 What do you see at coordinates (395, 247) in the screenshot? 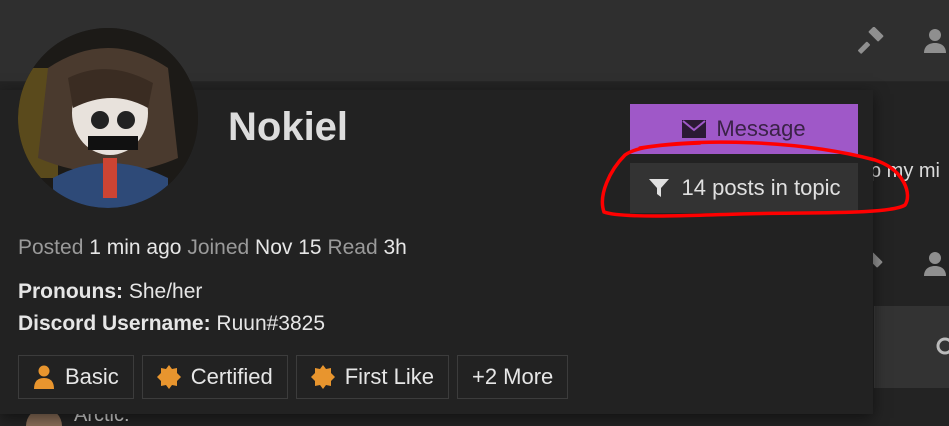
I see `read-value: 3h` at bounding box center [395, 247].